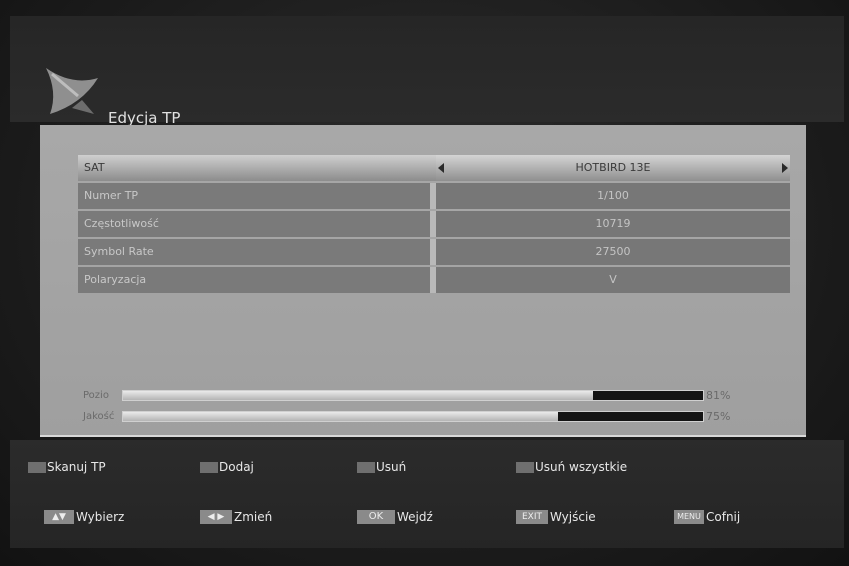  Describe the element at coordinates (72, 91) in the screenshot. I see `satellite-dish-icon` at that location.